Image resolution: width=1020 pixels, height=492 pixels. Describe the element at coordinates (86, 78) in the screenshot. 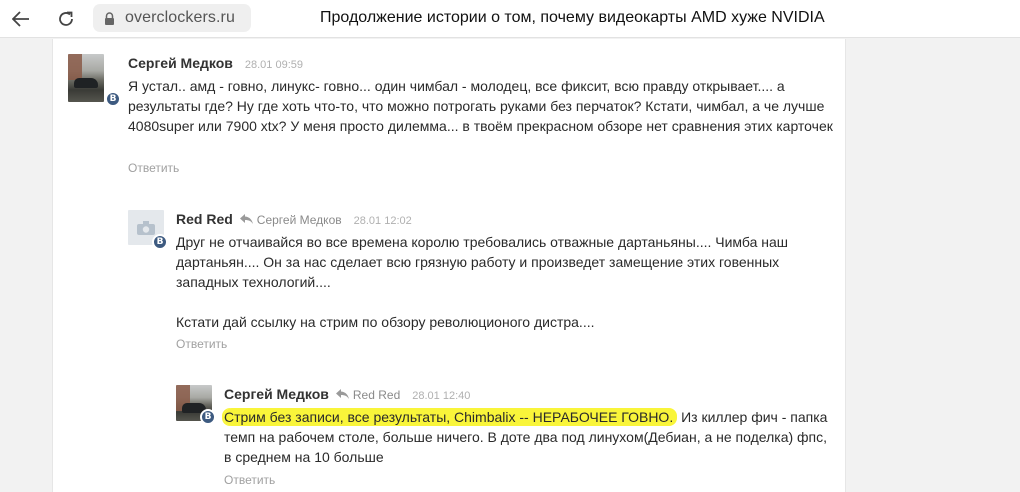

I see `avatar` at that location.